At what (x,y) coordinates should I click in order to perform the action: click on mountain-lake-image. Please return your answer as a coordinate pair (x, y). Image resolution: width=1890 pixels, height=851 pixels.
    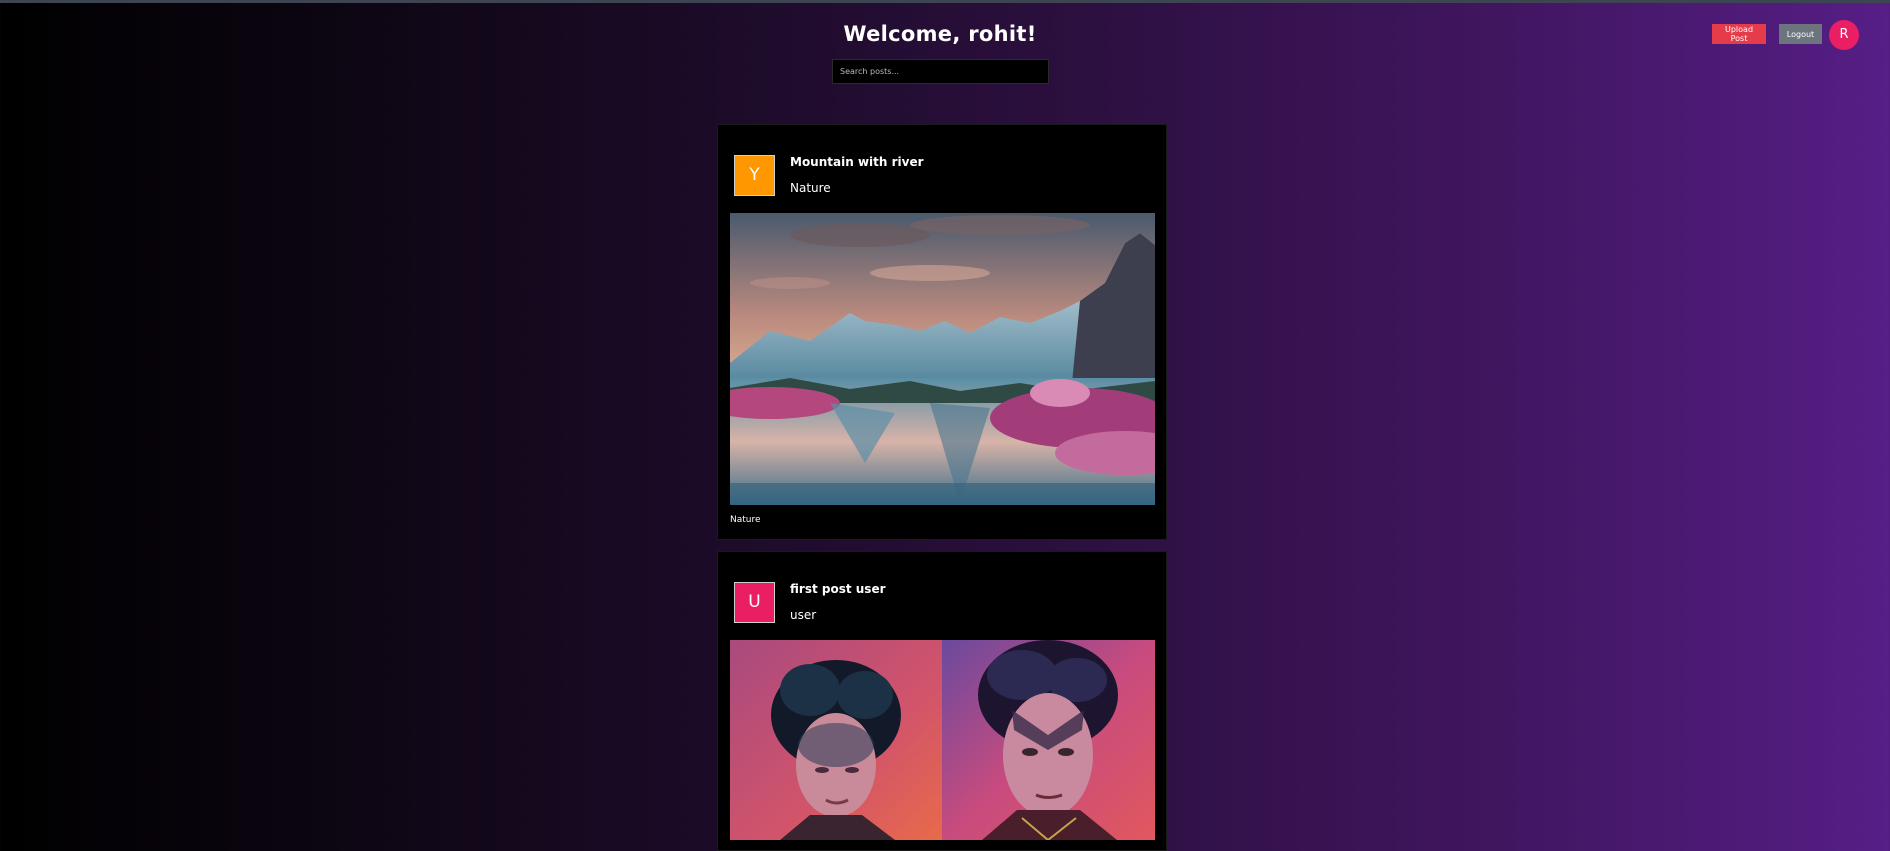
    Looking at the image, I should click on (942, 359).